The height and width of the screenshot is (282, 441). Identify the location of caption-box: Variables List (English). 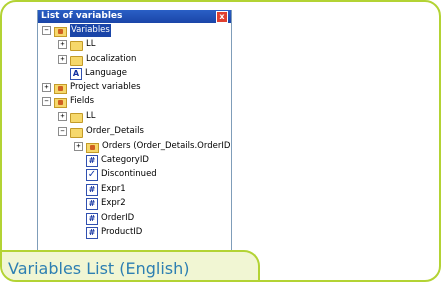
(131, 265).